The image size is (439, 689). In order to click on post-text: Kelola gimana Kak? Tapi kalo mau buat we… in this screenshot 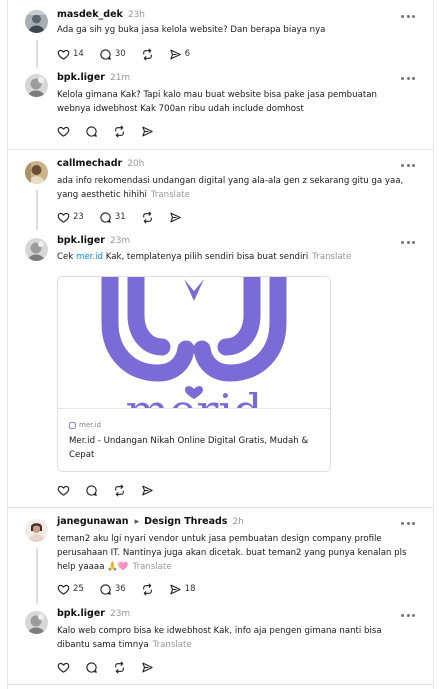, I will do `click(217, 102)`.